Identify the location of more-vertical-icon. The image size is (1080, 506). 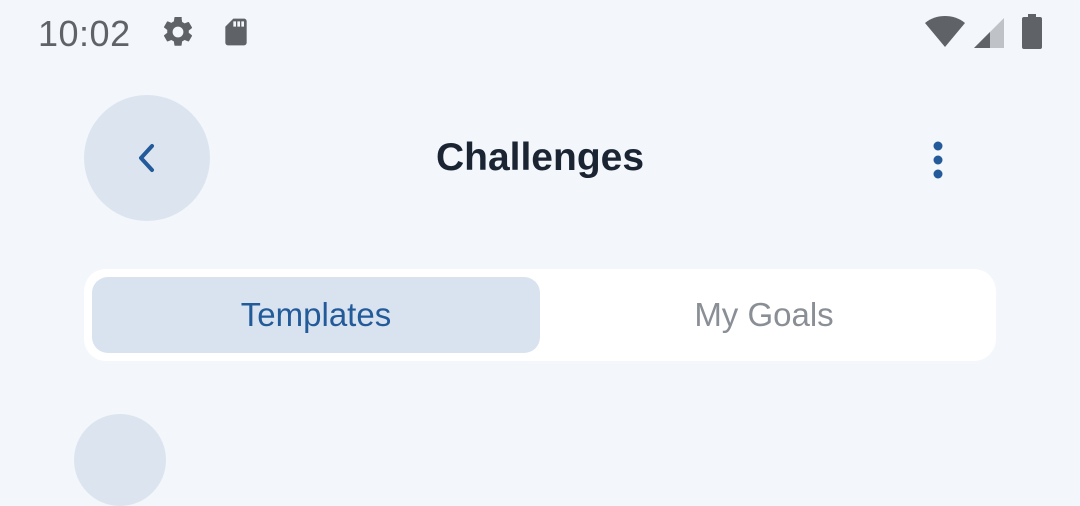
(938, 160).